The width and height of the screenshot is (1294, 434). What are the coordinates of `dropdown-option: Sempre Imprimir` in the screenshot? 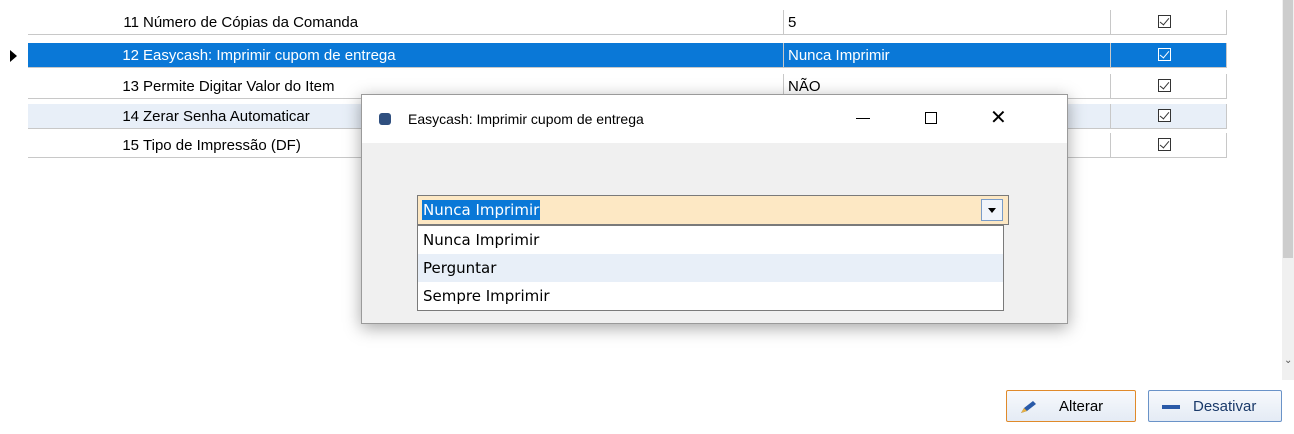 It's located at (710, 296).